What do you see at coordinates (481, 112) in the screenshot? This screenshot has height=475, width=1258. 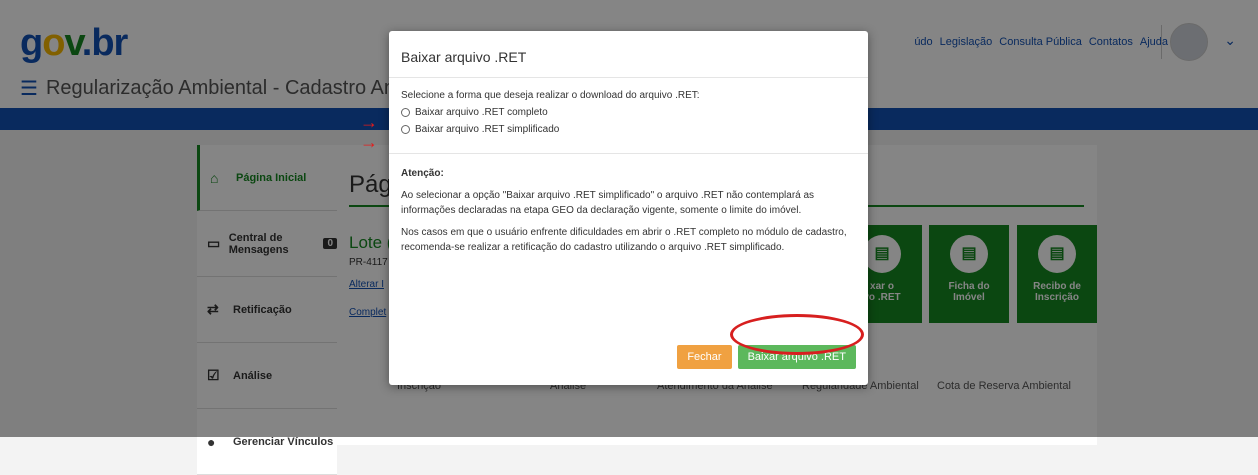 I see `option-label: Baixar arquivo .RET completo` at bounding box center [481, 112].